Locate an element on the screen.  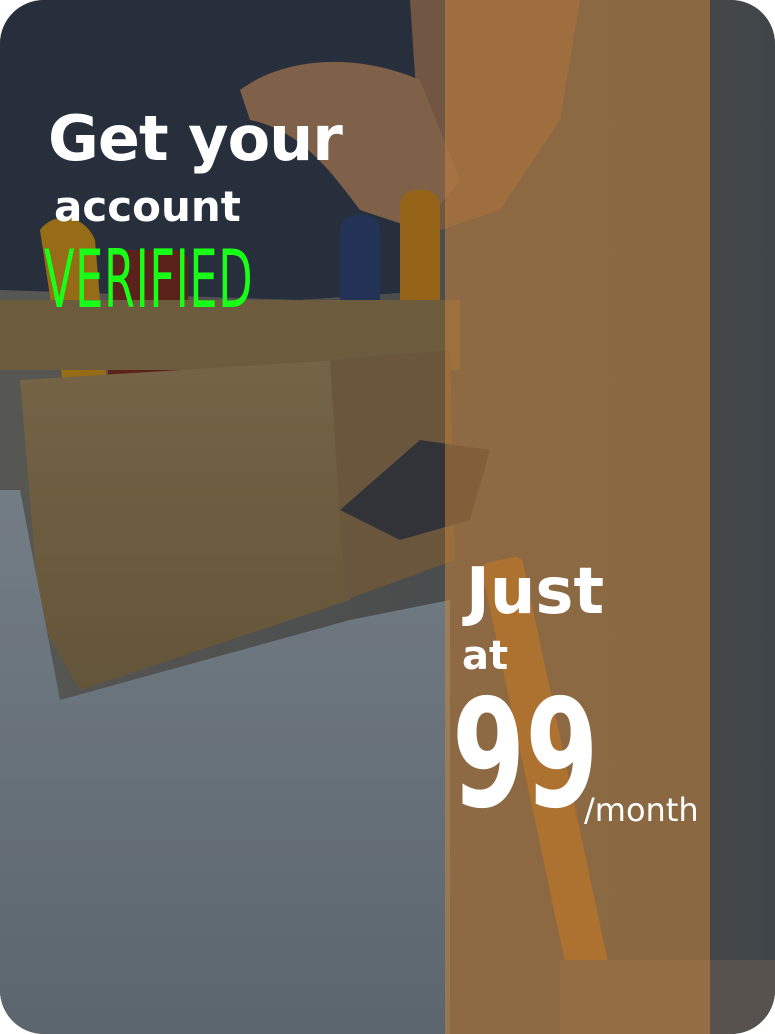
offer-amount: 99 is located at coordinates (525, 755).